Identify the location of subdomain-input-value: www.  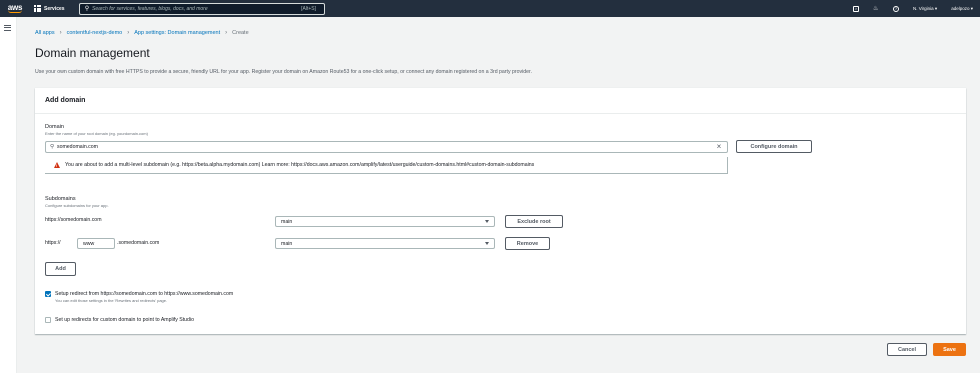
(89, 243).